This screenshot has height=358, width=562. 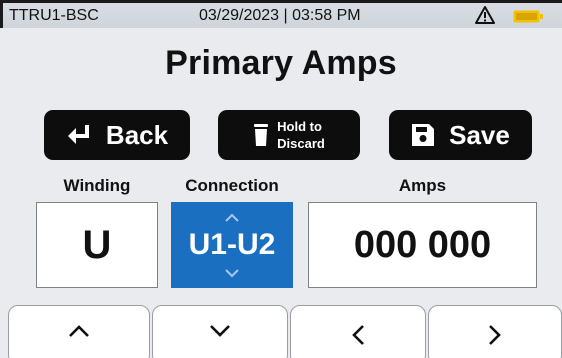 I want to click on winding-value: U, so click(x=97, y=244).